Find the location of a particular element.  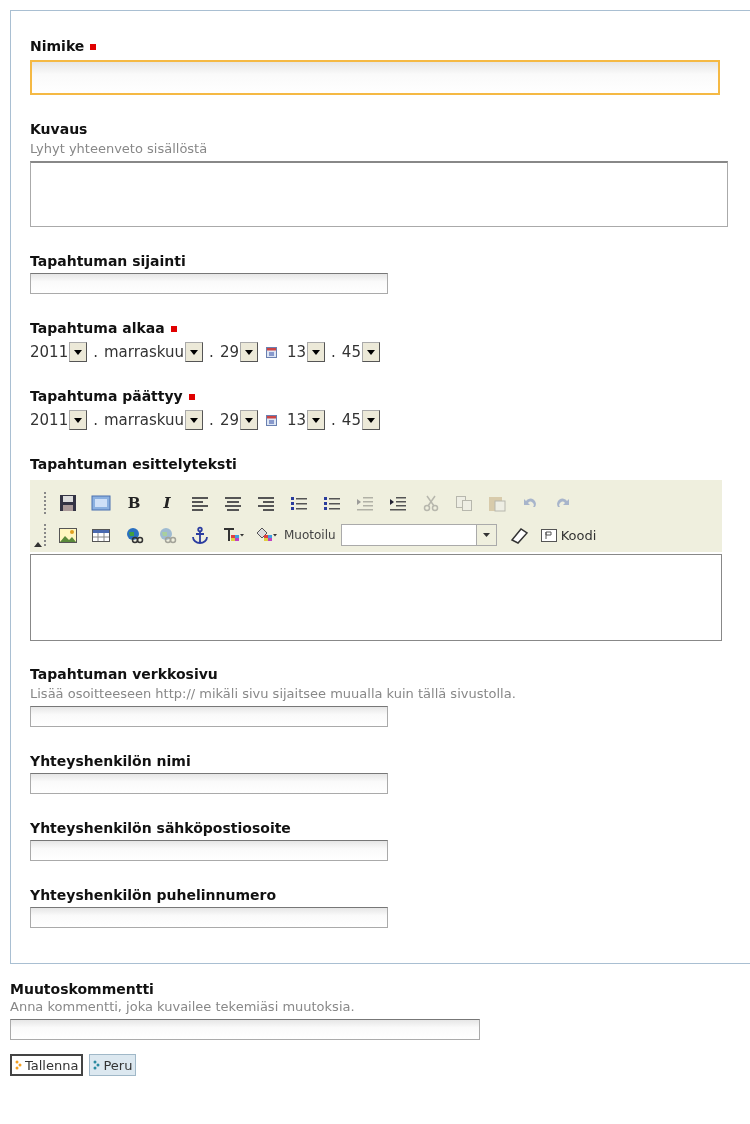

field-label: Tapahtuman sijainti is located at coordinates (108, 261).